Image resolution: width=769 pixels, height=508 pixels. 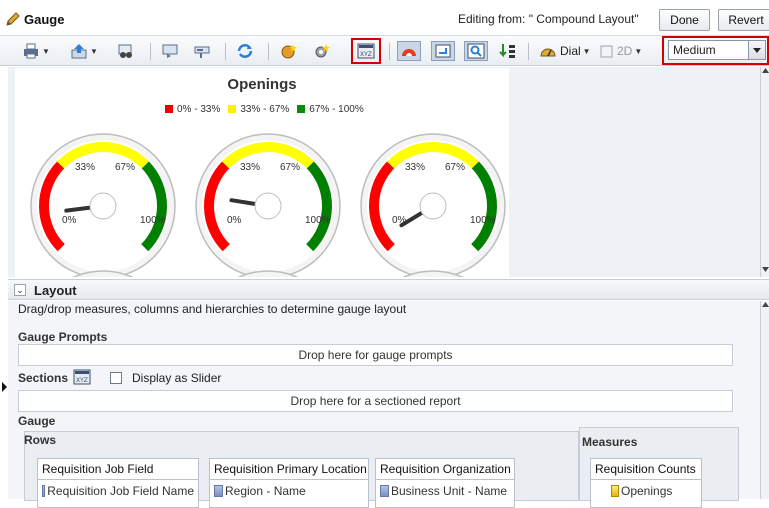 What do you see at coordinates (743, 20) in the screenshot?
I see `revert-button: Revert` at bounding box center [743, 20].